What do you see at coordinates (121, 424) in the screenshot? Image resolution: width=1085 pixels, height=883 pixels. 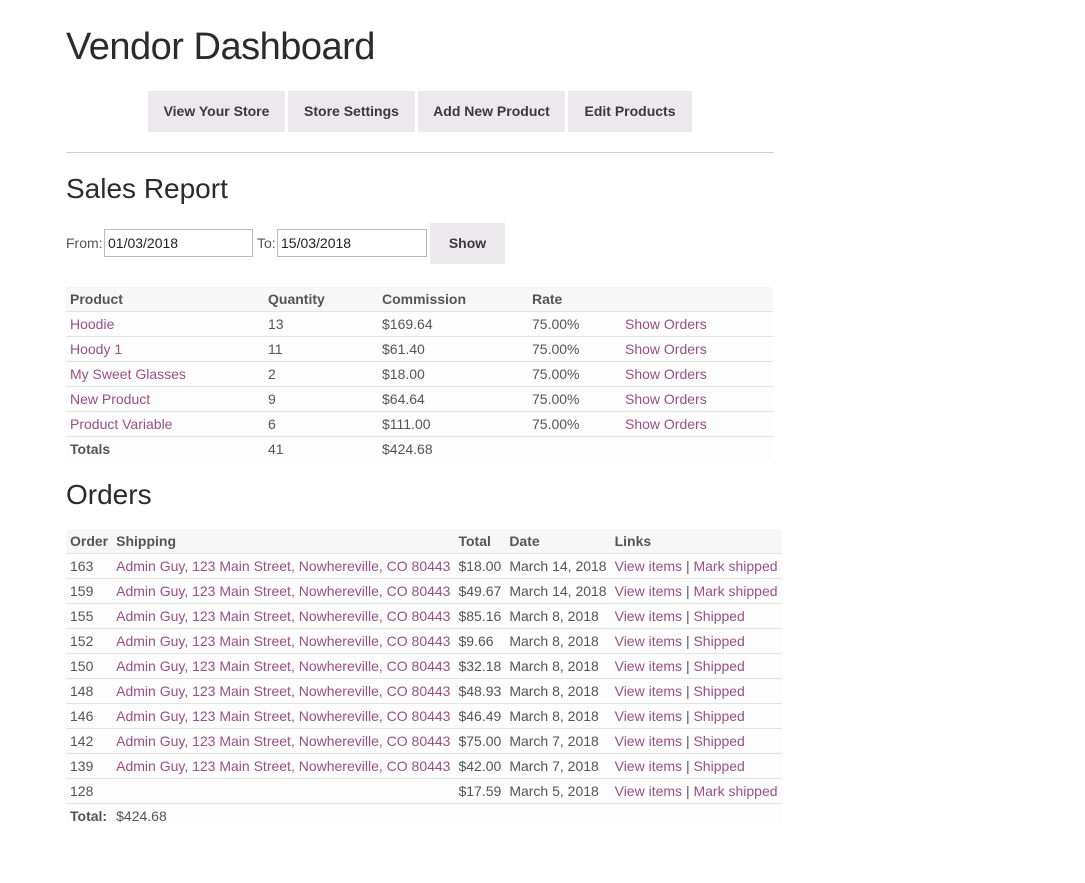 I see `product-link: Product Variable` at bounding box center [121, 424].